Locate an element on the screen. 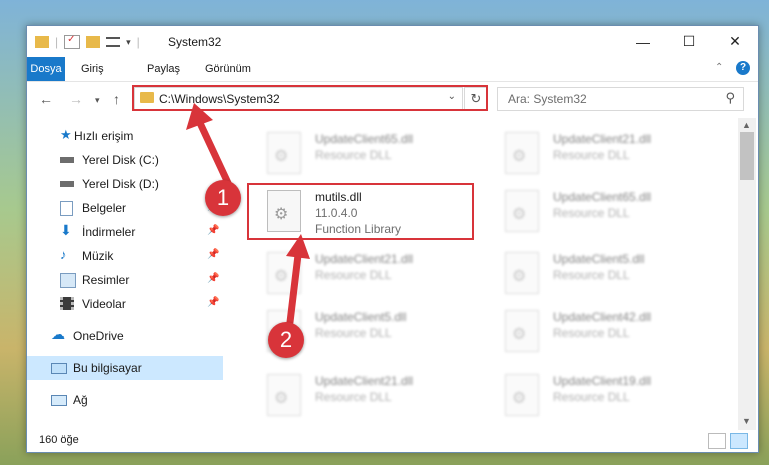  annotation-arrows is located at coordinates (248, 214).